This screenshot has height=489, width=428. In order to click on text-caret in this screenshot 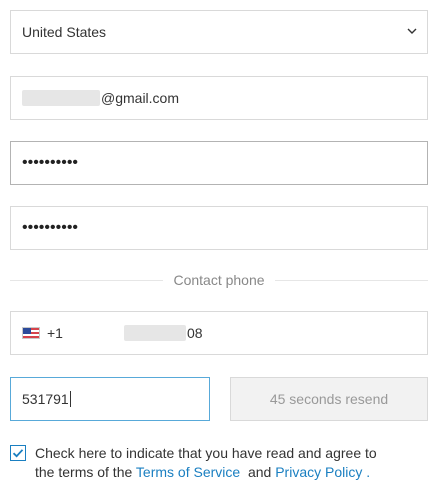, I will do `click(70, 399)`.